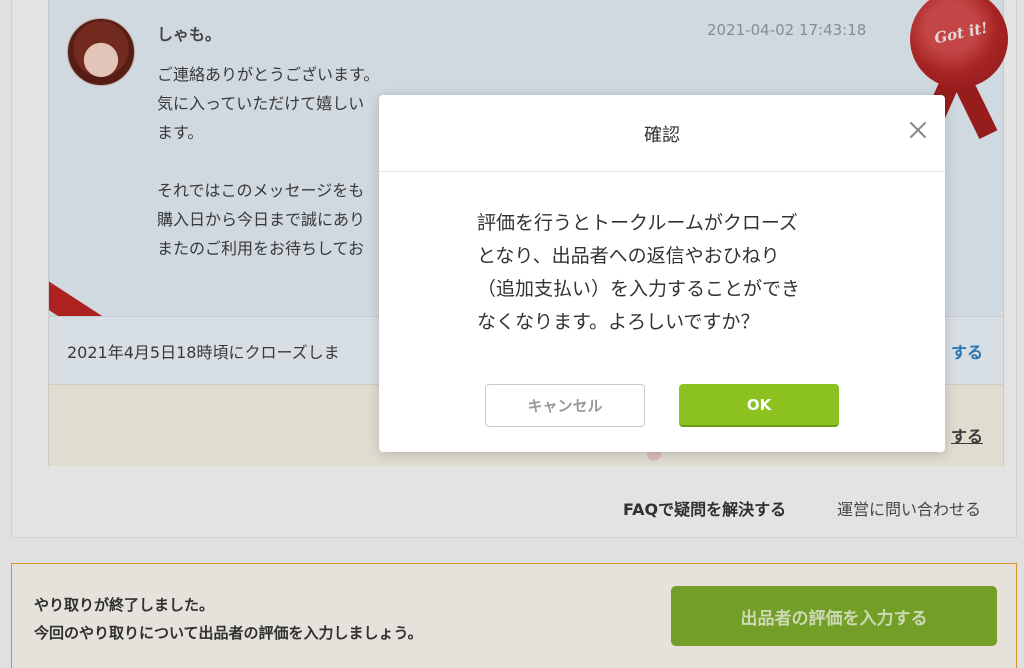 The image size is (1024, 668). I want to click on close-button, so click(918, 130).